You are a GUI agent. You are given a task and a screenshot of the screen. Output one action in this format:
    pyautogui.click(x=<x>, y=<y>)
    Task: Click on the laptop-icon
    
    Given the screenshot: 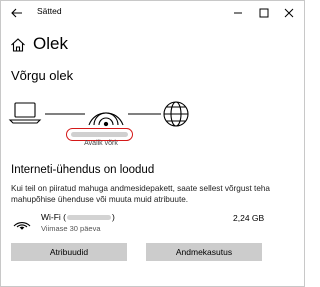 What is the action you would take?
    pyautogui.click(x=25, y=113)
    